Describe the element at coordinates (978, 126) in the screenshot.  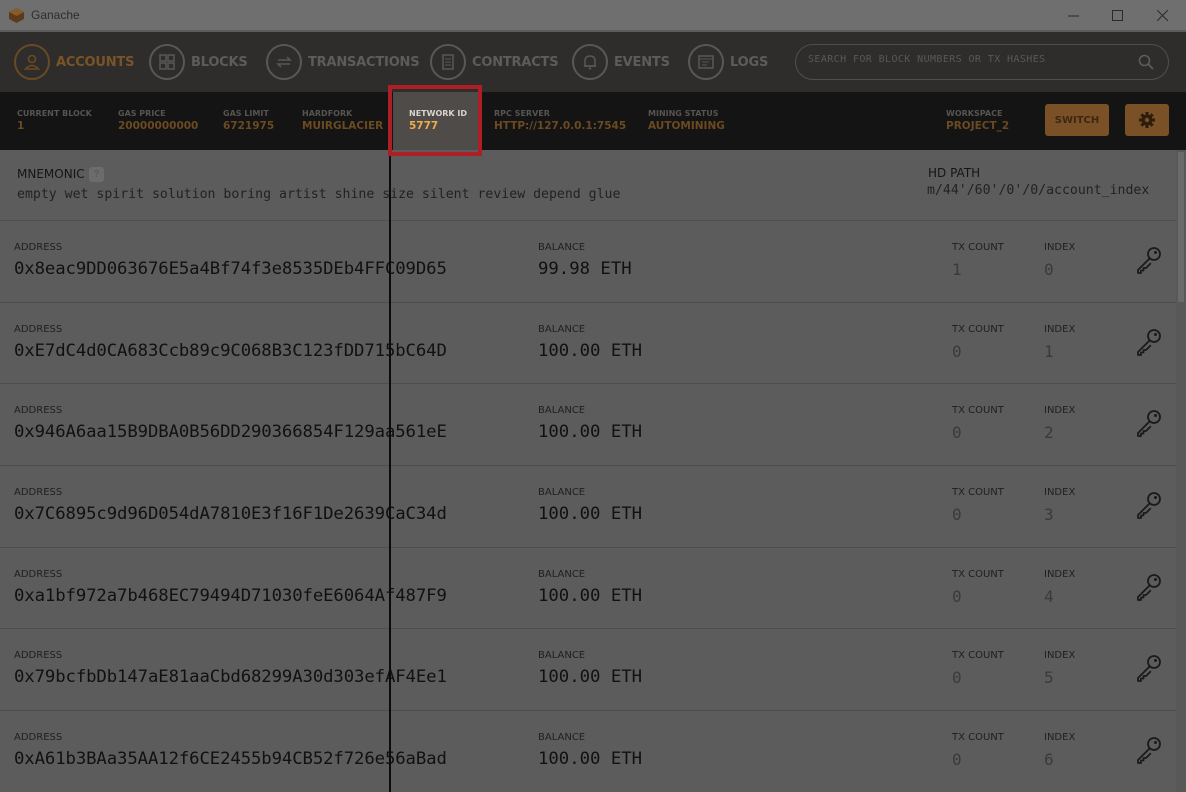
I see `stat-value: PROJECT_2` at that location.